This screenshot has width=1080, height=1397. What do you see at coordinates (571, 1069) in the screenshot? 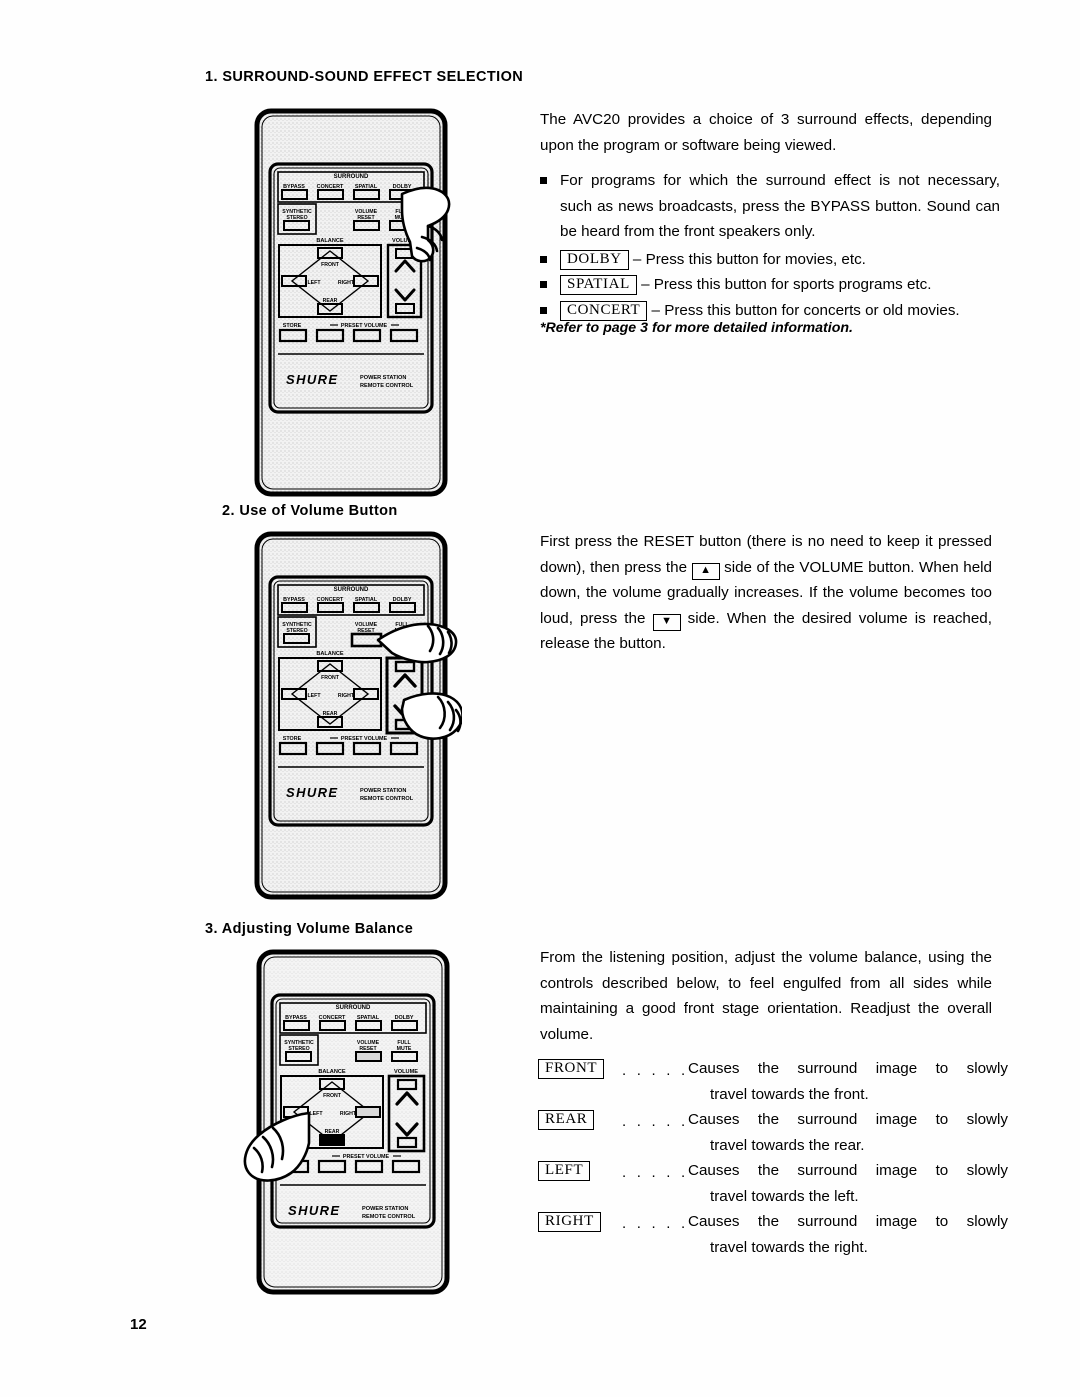
I see `key-front: FRONT` at bounding box center [571, 1069].